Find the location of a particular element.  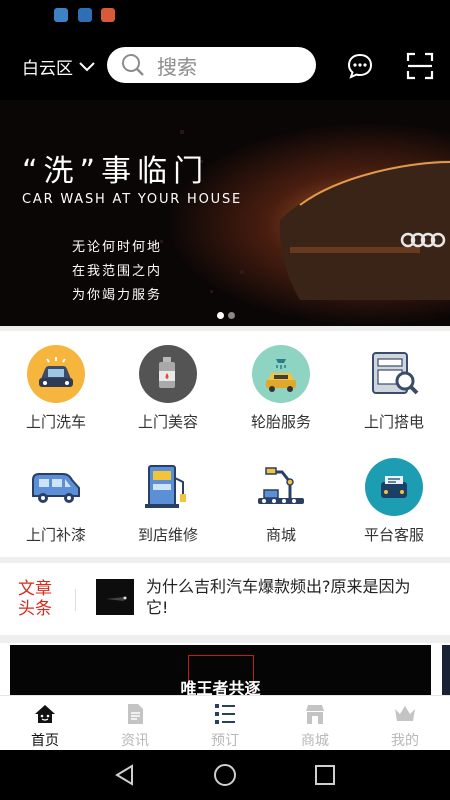

chevron-down-icon is located at coordinates (87, 66).